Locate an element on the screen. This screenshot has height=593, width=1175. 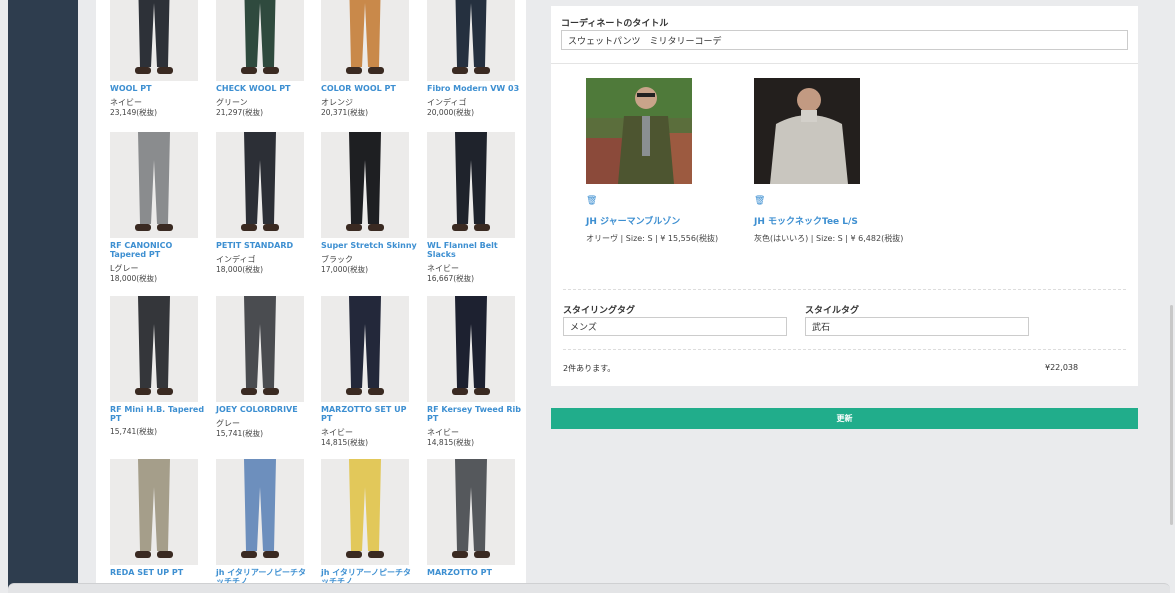
product-name-link: Fibro Modern VW 03 is located at coordinates (475, 88).